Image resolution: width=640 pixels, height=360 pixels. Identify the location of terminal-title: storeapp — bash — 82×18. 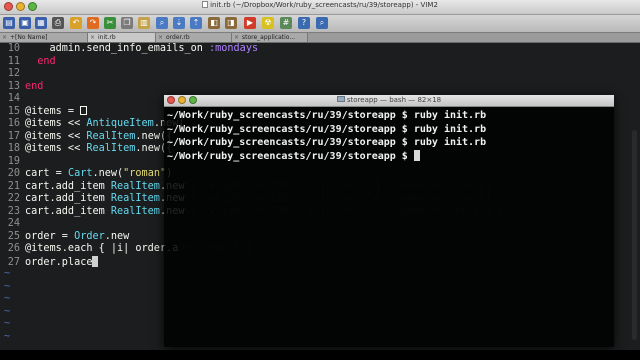
(389, 100).